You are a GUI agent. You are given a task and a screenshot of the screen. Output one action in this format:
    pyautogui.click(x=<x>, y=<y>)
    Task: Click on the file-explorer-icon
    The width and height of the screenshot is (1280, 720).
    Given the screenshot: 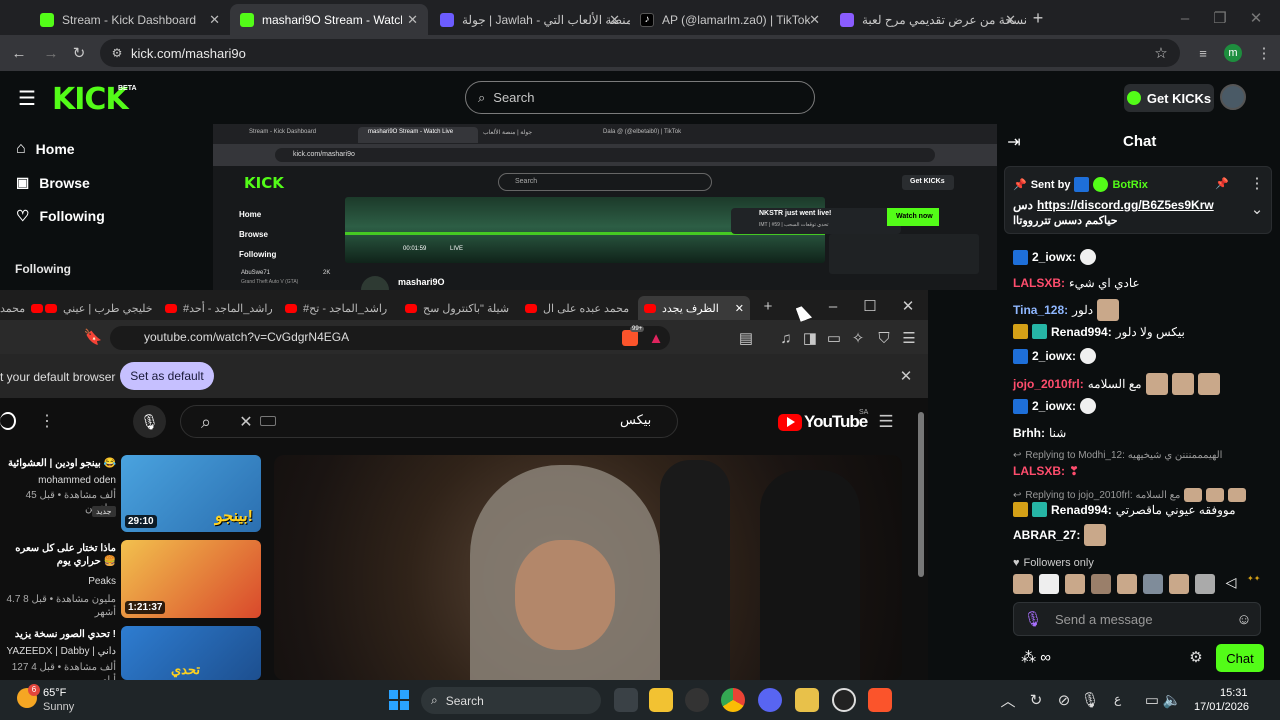 What is the action you would take?
    pyautogui.click(x=661, y=700)
    